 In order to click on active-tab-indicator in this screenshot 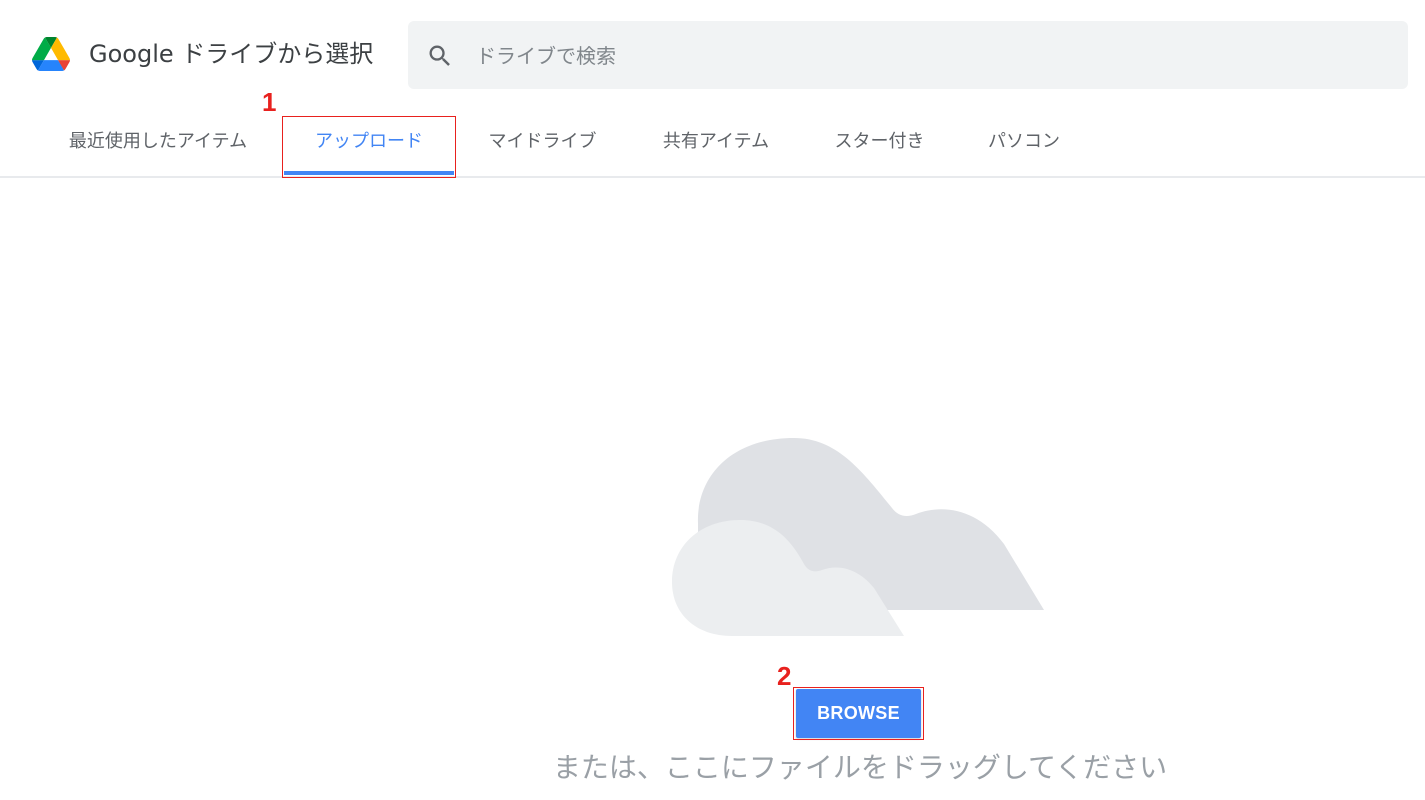, I will do `click(369, 173)`.